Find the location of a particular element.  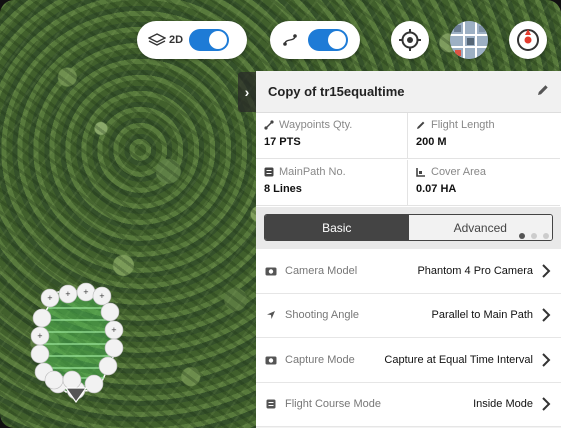

setting-shooting-angle: Shooting Angle Parallel to Main Path is located at coordinates (408, 316).